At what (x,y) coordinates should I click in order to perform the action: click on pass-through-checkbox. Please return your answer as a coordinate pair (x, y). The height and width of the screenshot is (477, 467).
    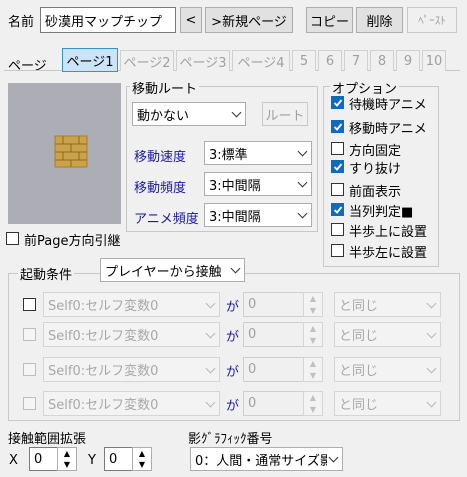
    Looking at the image, I should click on (337, 166).